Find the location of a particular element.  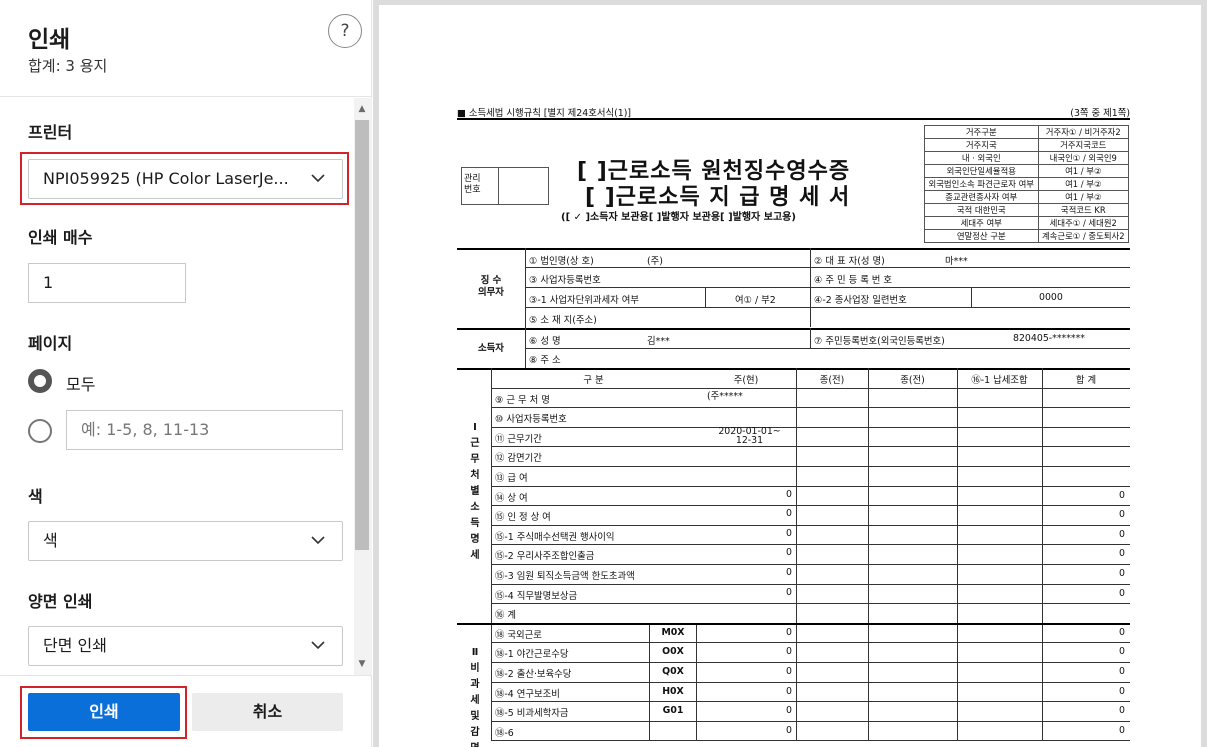

column-header: ⑯-1 납세조합 is located at coordinates (999, 380).